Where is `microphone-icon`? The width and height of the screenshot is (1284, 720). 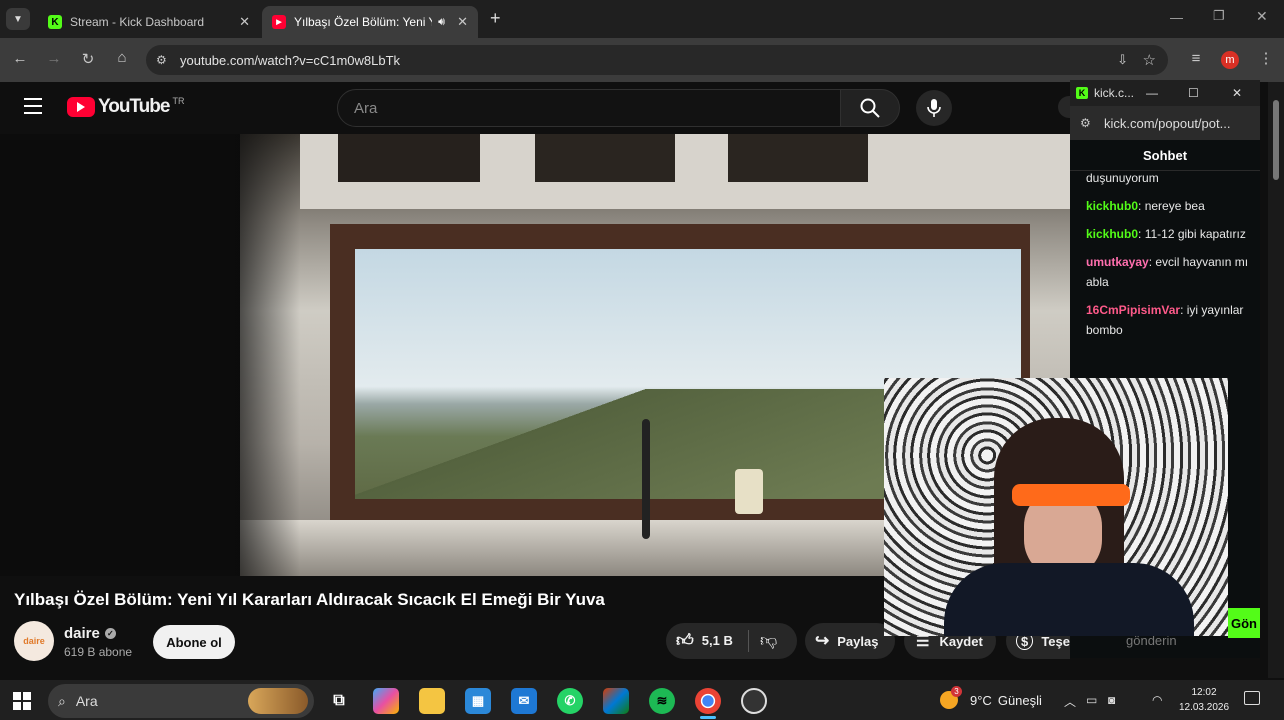
microphone-icon is located at coordinates (934, 108).